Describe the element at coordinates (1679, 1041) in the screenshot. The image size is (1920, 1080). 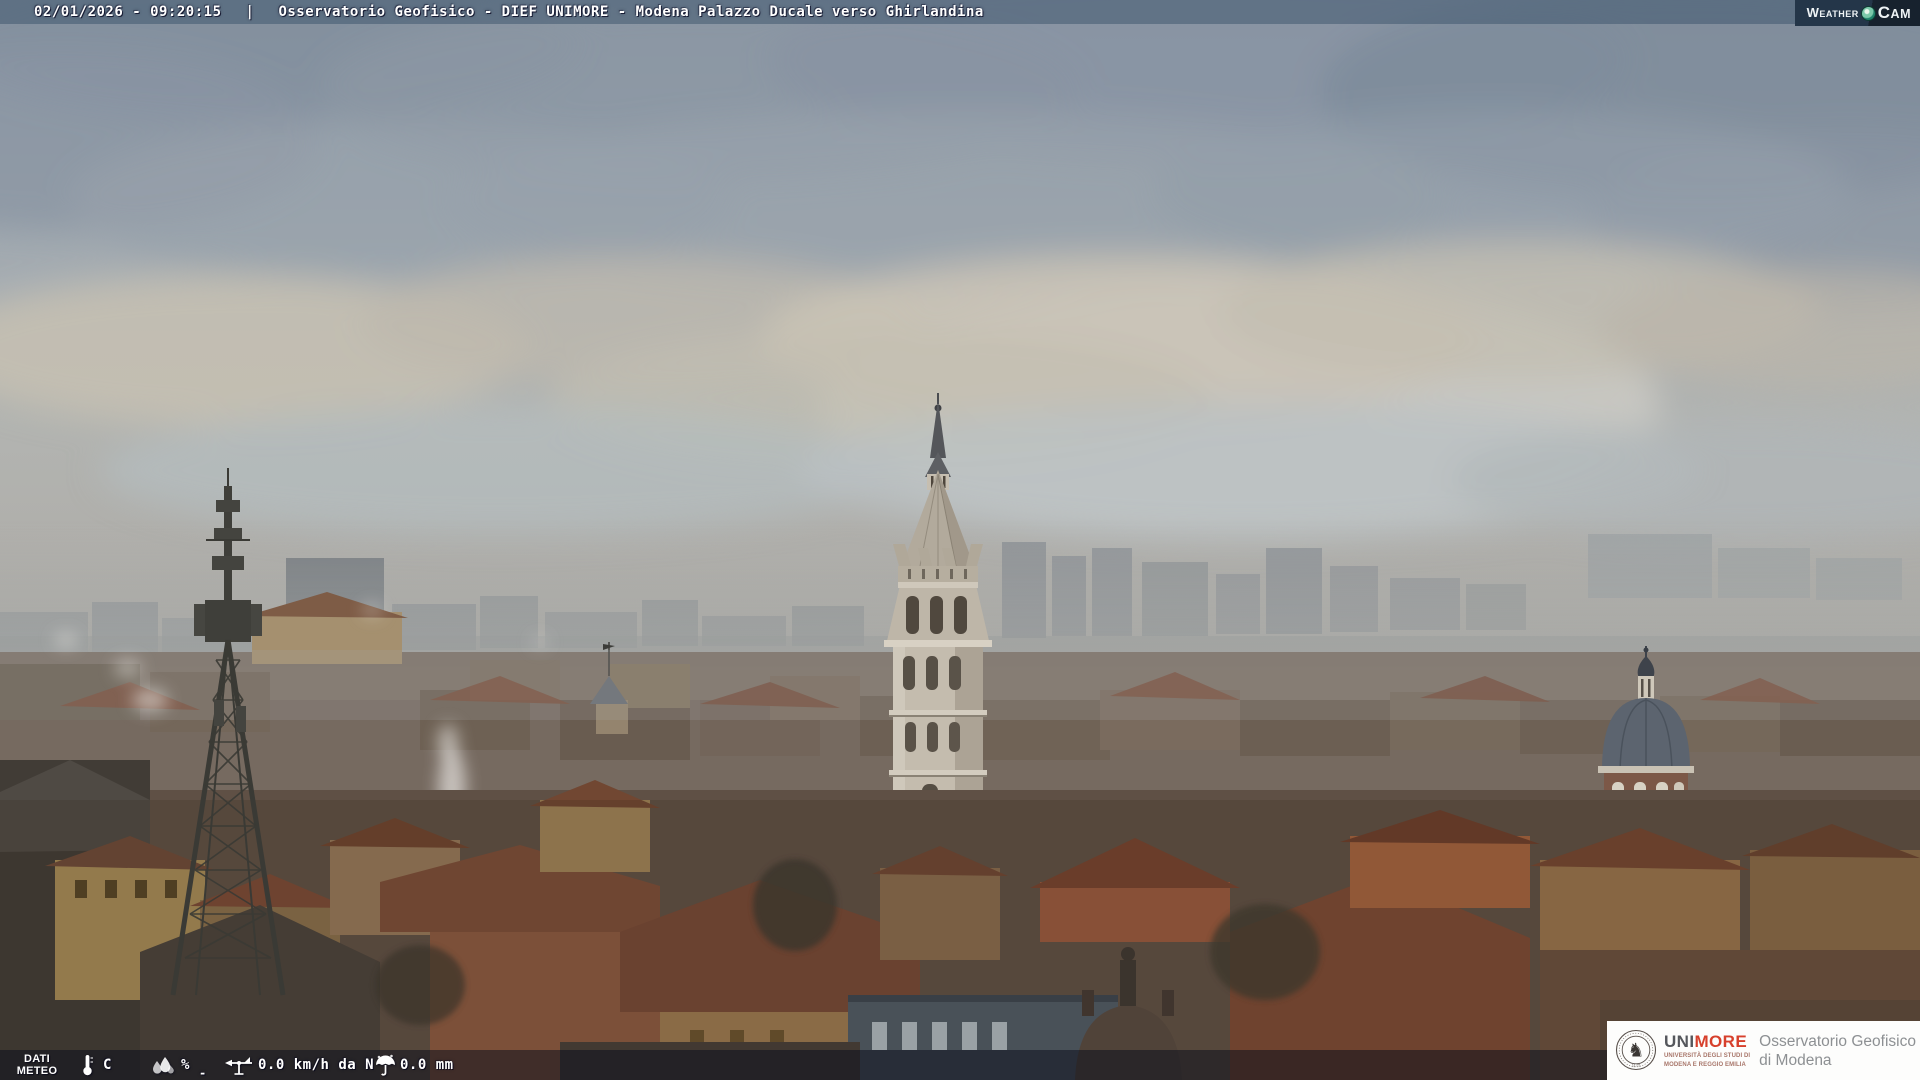
I see `brand-uni: UNI` at that location.